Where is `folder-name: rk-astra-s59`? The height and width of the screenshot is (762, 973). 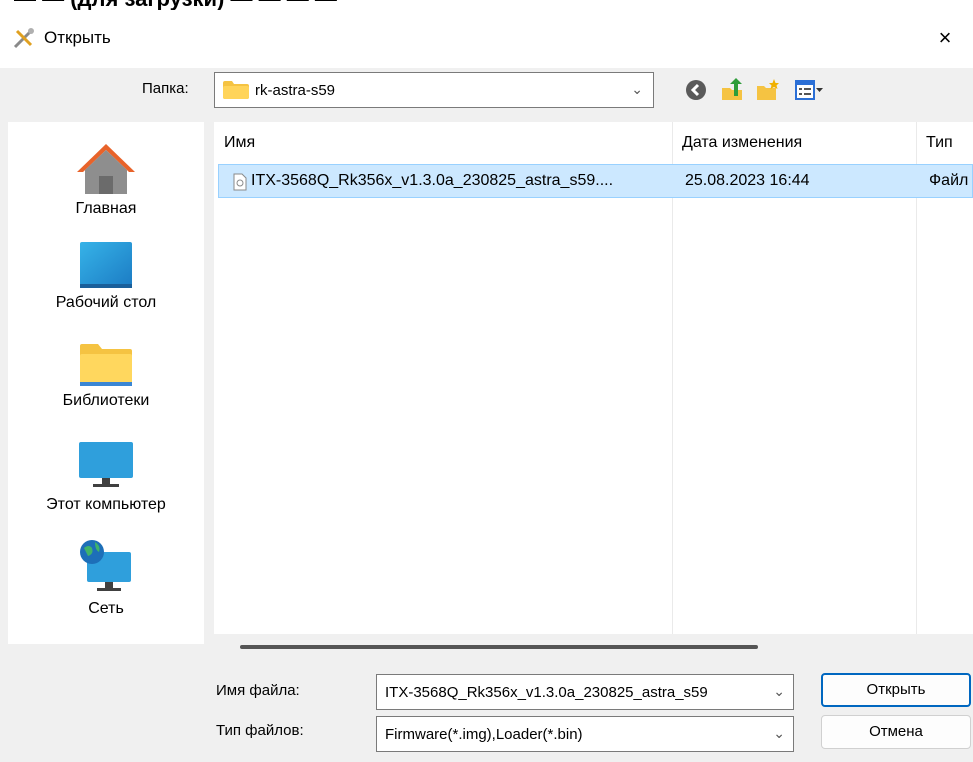
folder-name: rk-astra-s59 is located at coordinates (295, 90).